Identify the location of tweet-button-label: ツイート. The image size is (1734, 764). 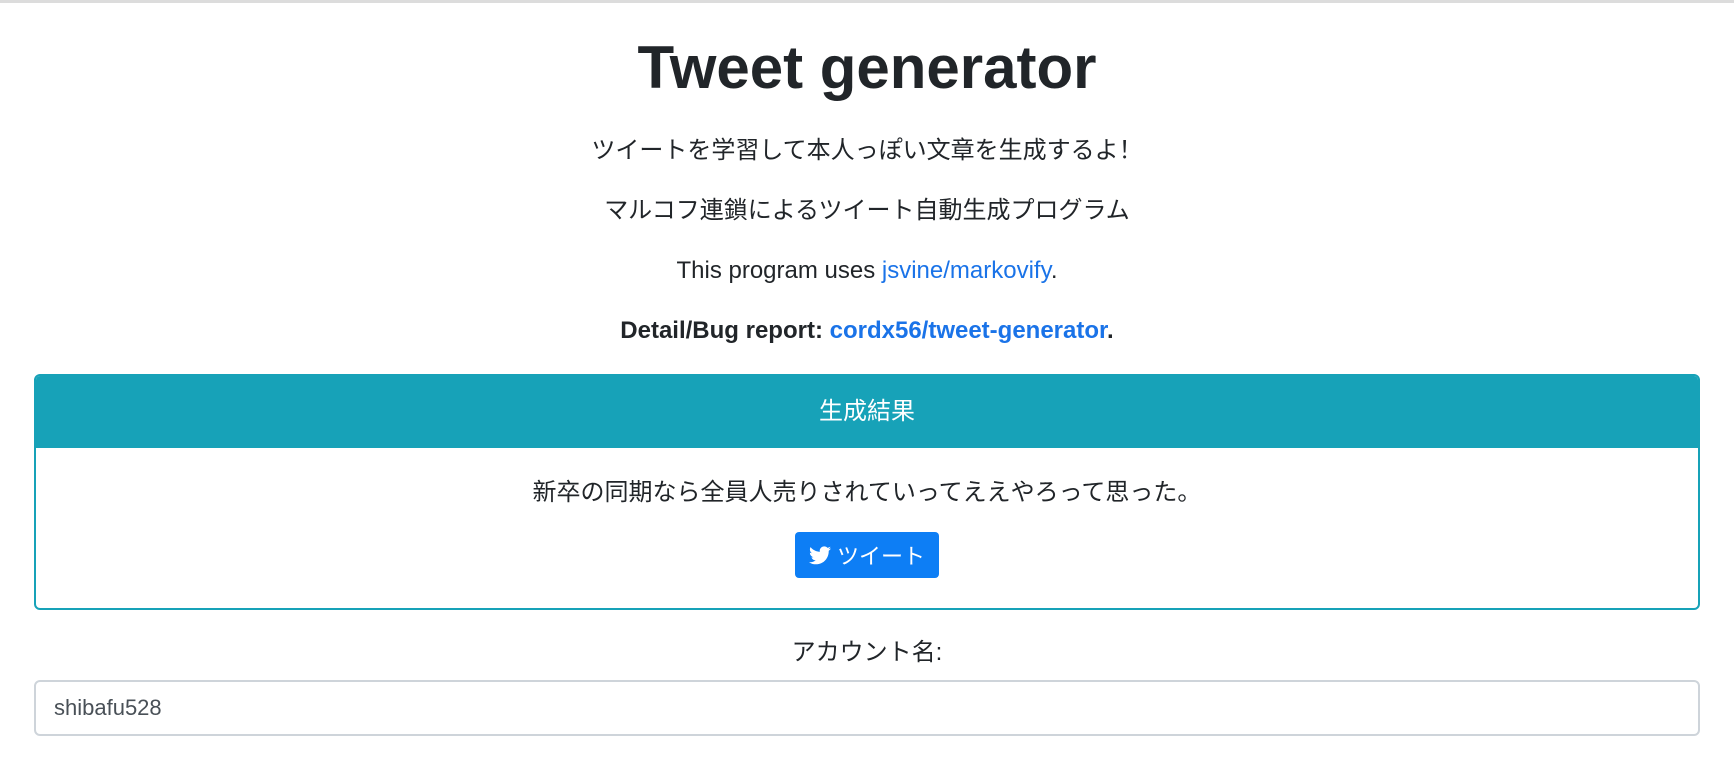
(880, 556).